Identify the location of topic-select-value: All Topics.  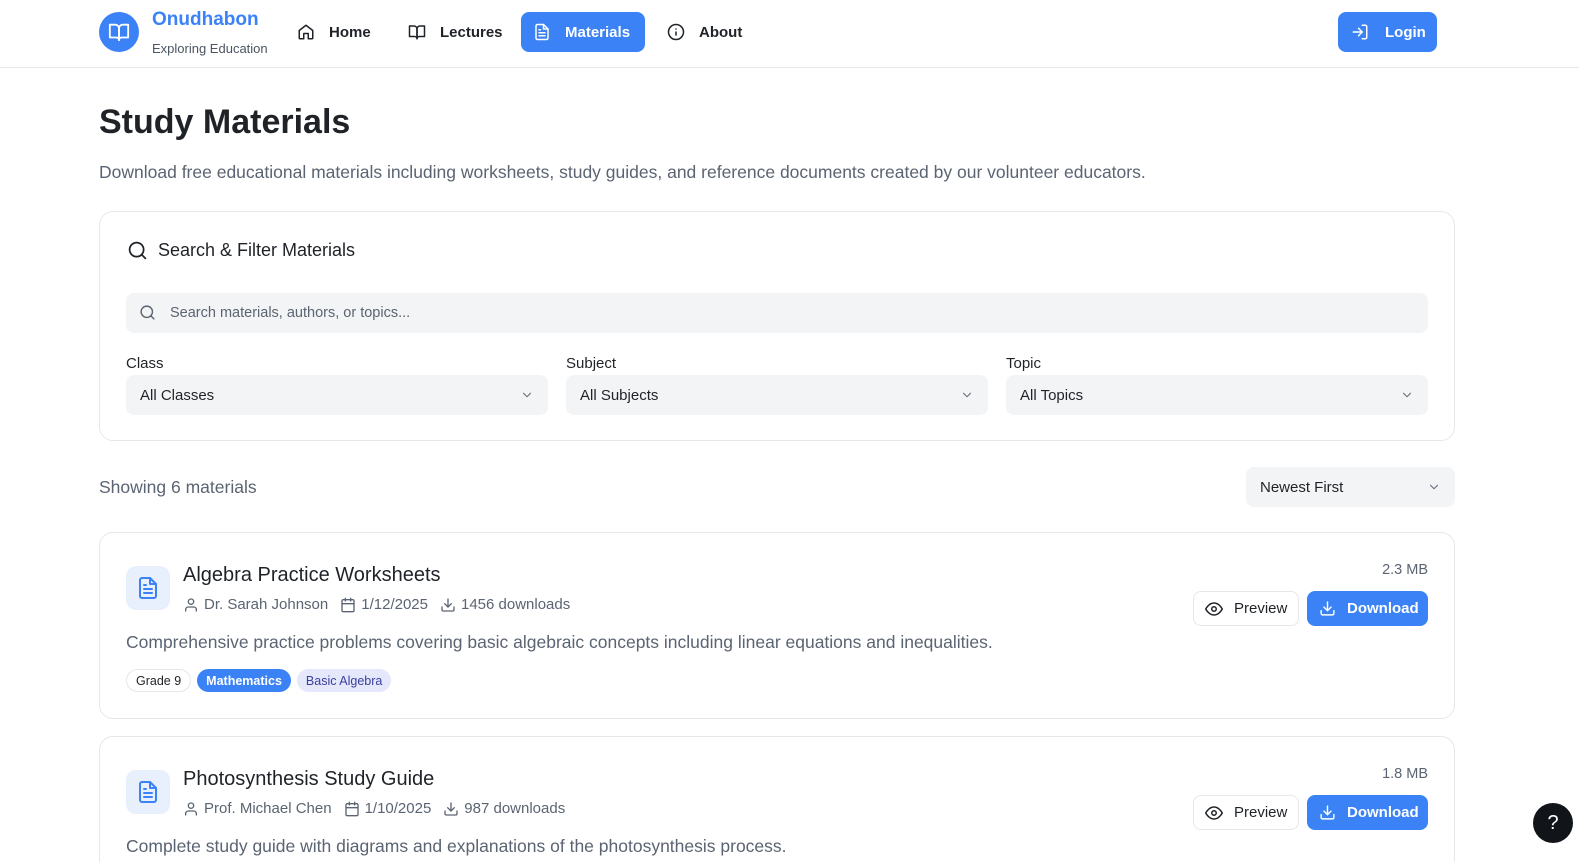
(1052, 395).